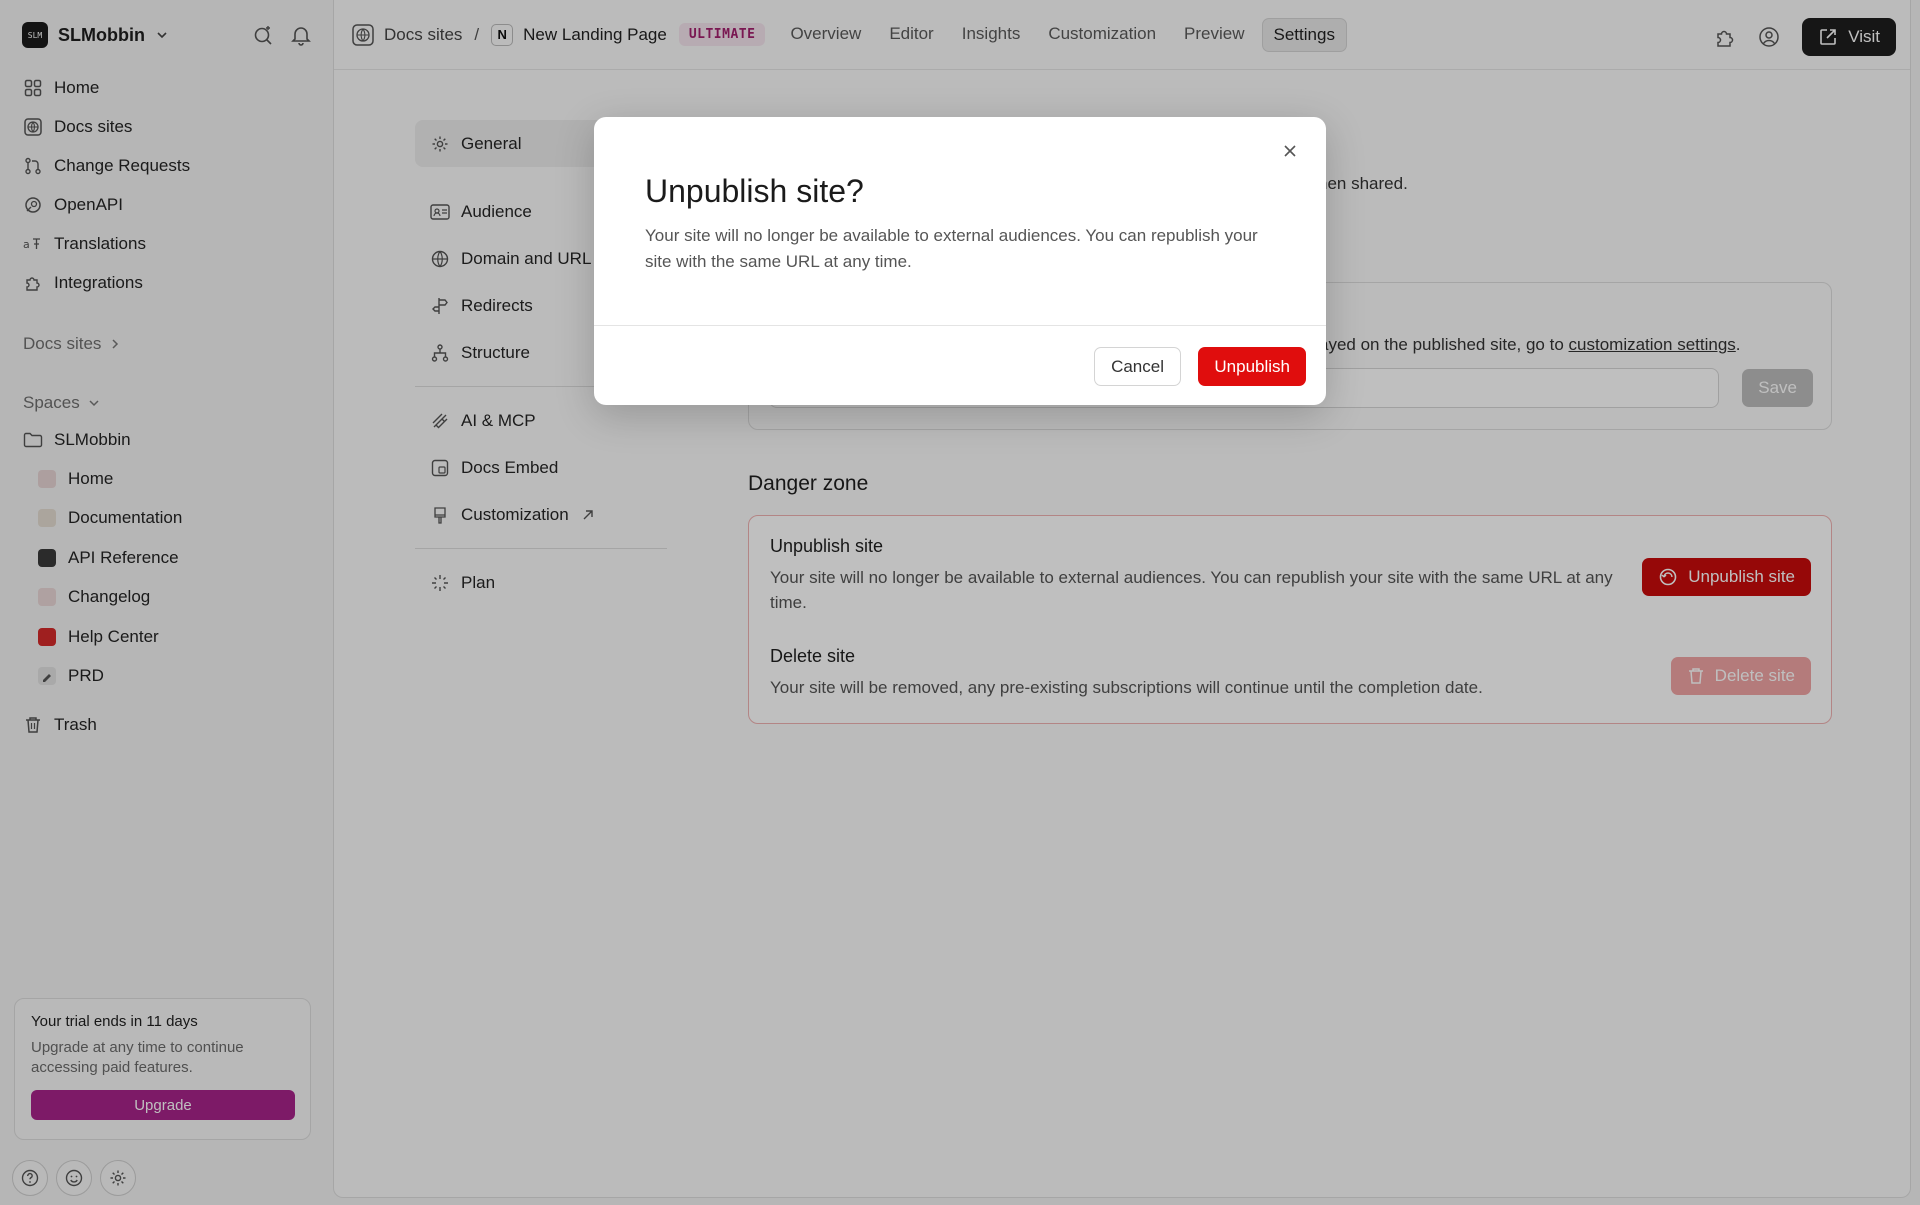 This screenshot has height=1205, width=1920. I want to click on confirm-unpublish-button: Unpublish, so click(1252, 366).